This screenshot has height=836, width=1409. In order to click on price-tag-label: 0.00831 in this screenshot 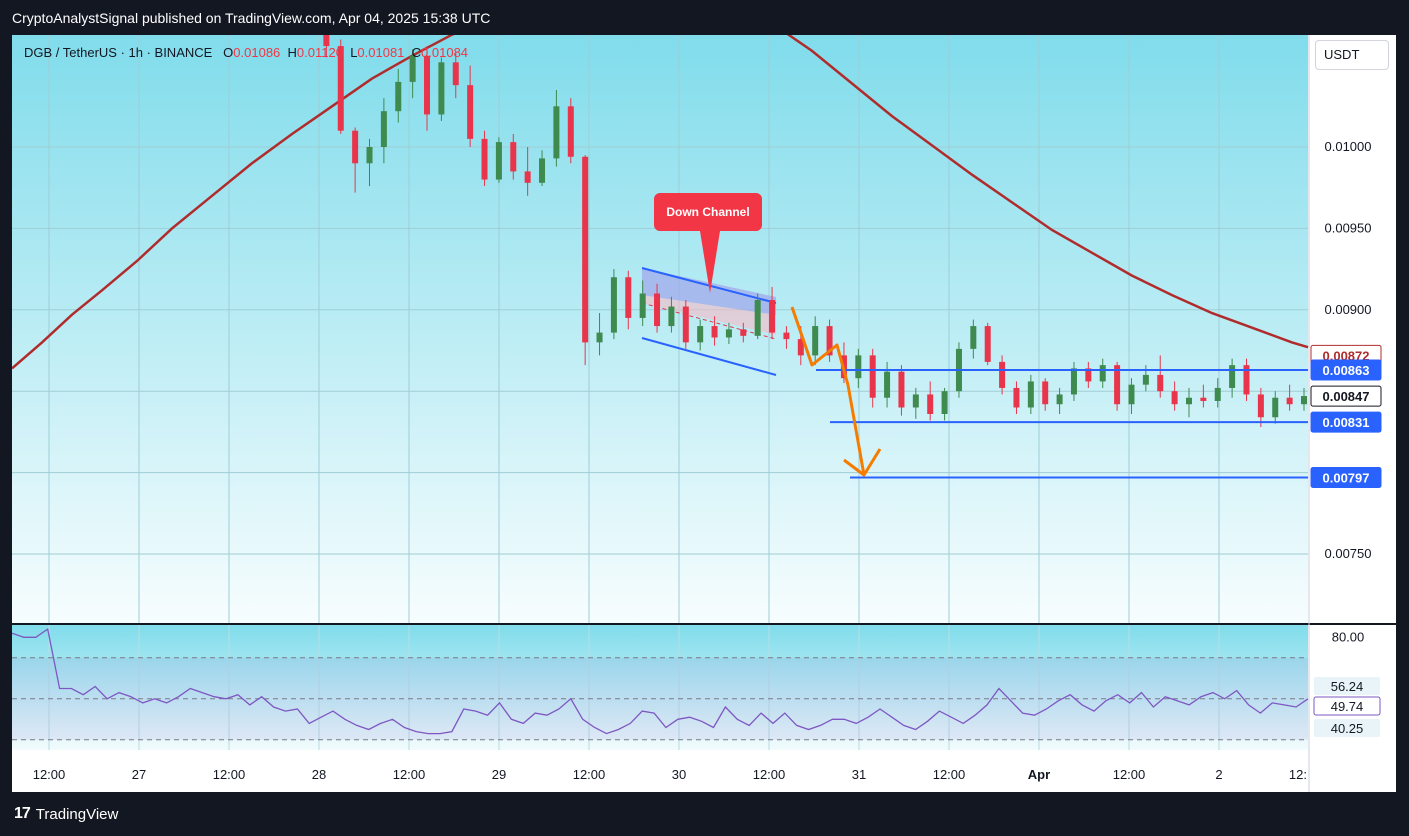, I will do `click(1346, 422)`.